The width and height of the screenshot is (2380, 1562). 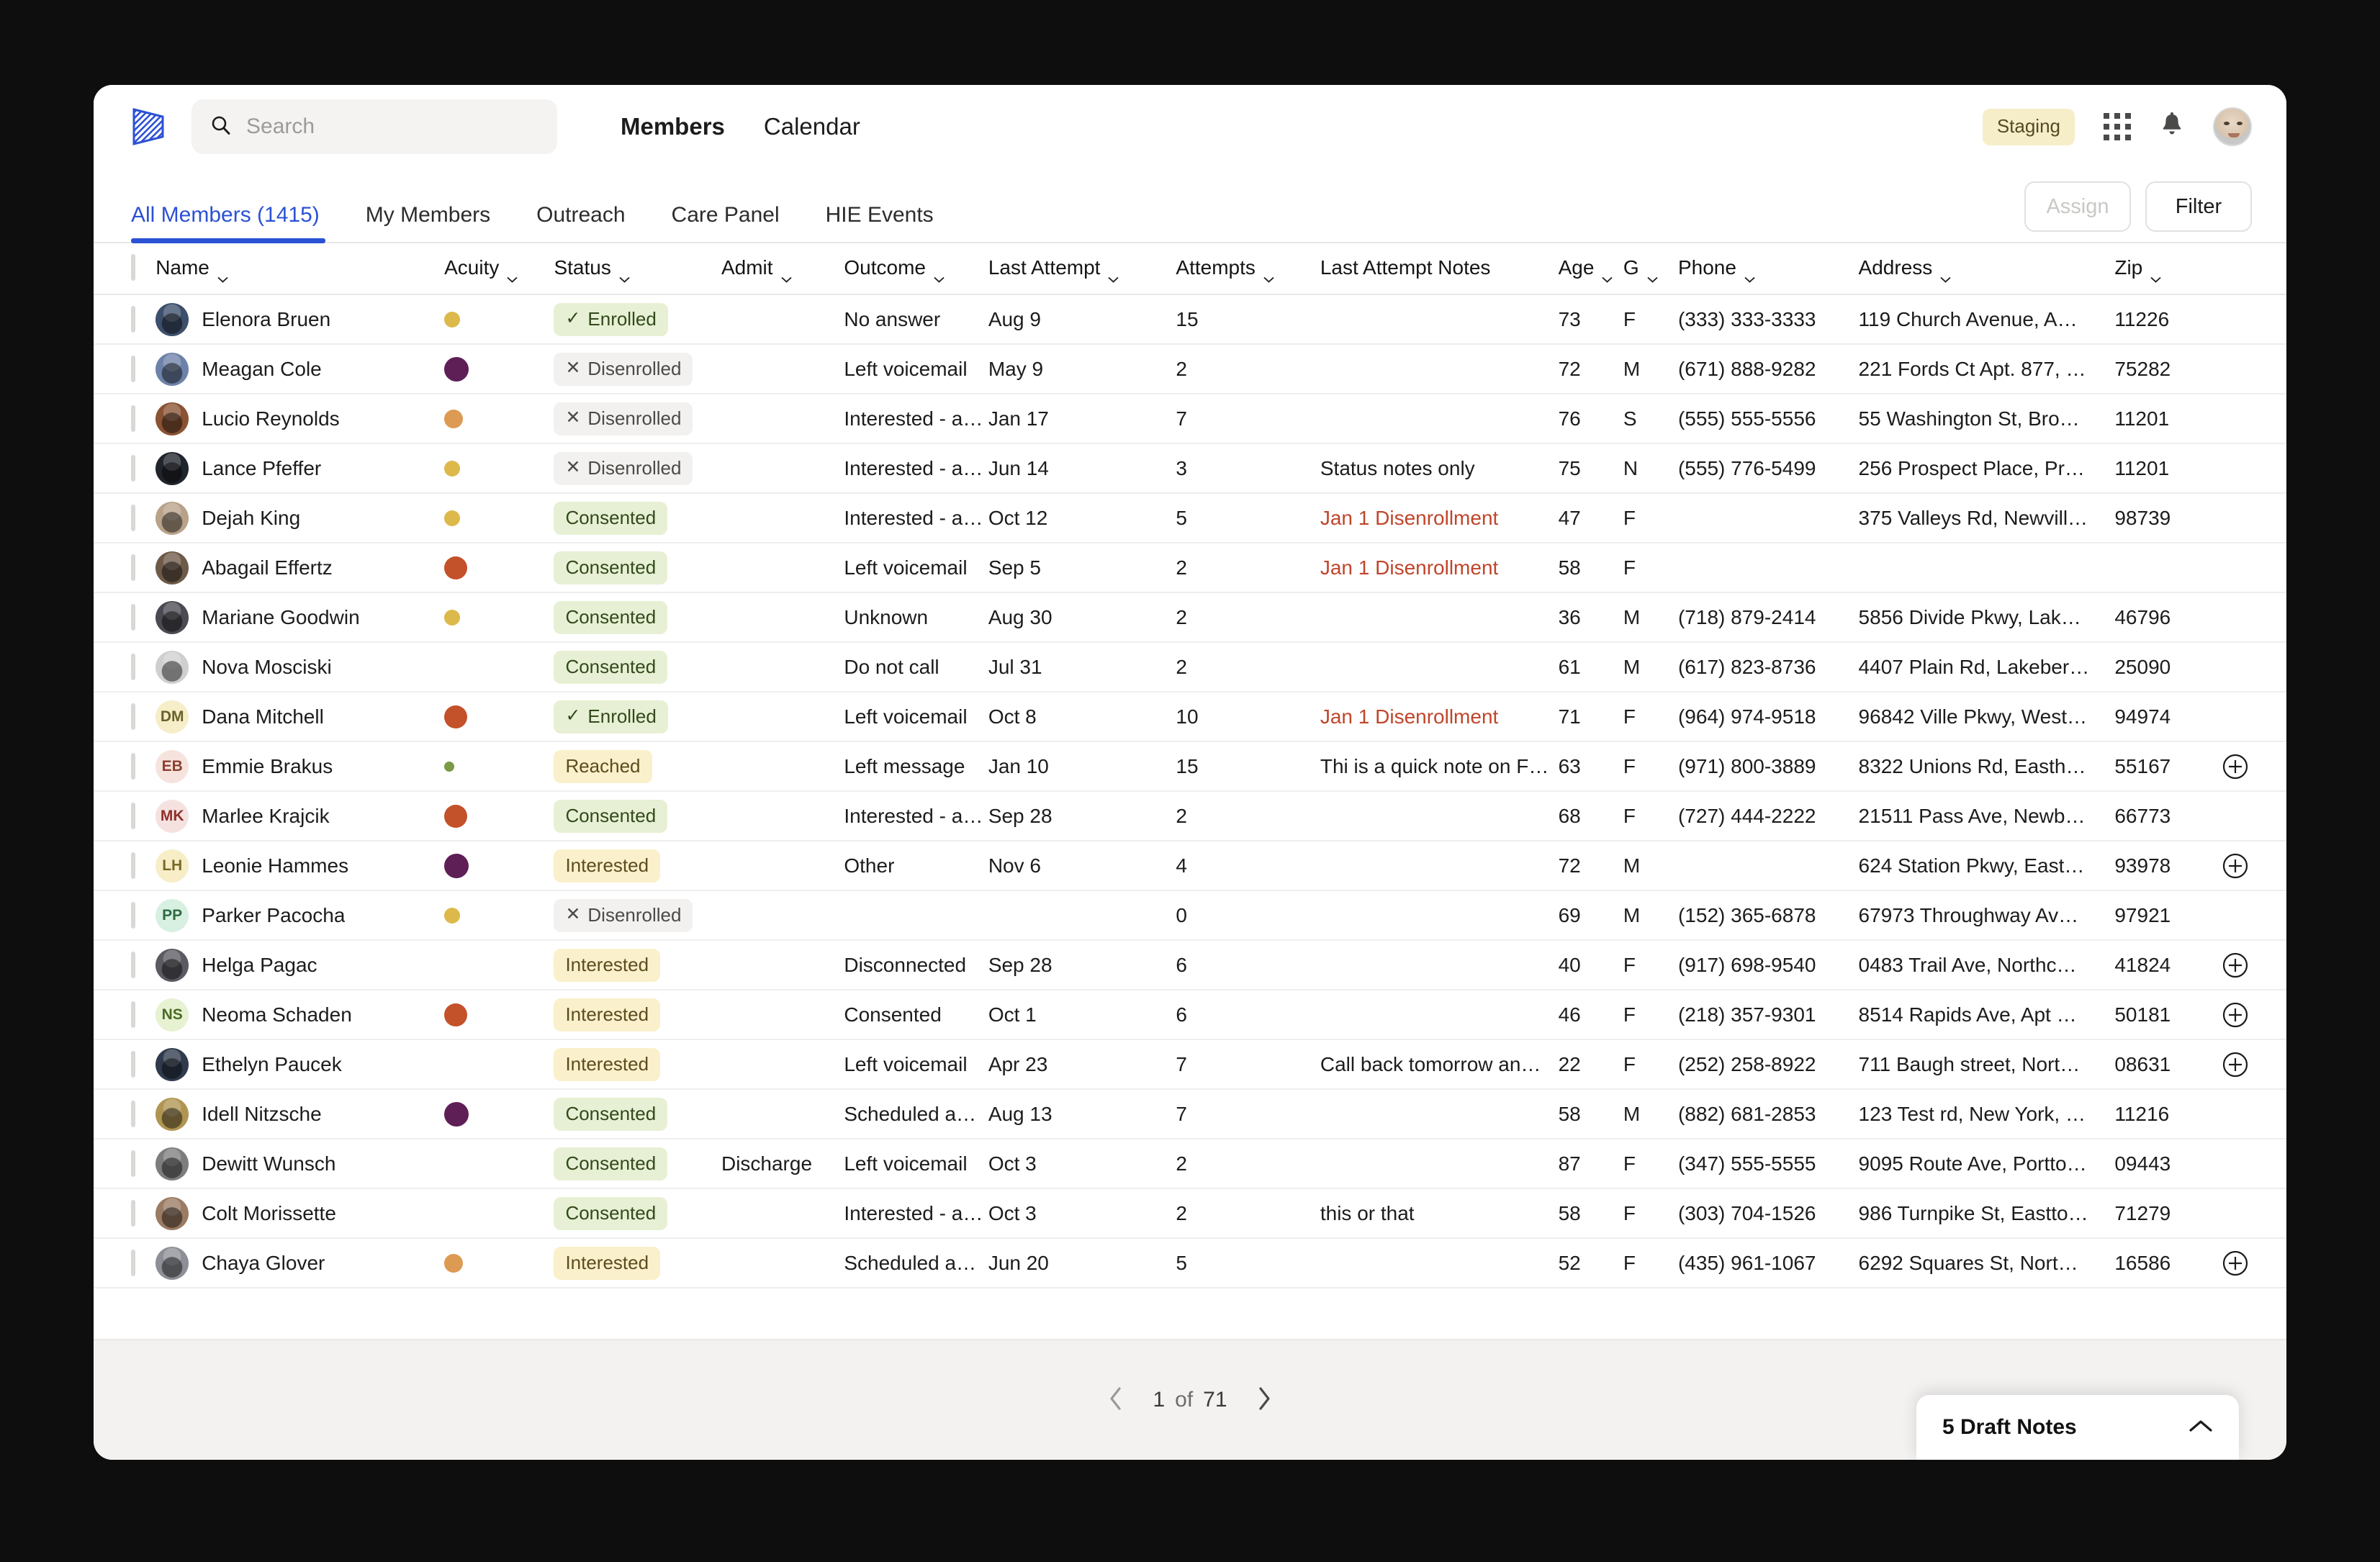 I want to click on notification-bell-icon, so click(x=2172, y=127).